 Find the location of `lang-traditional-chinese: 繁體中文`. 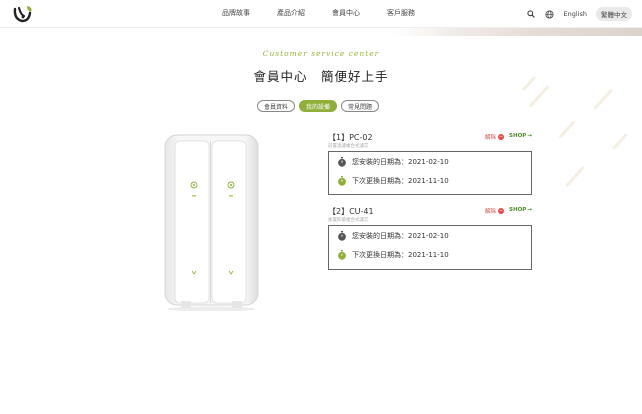

lang-traditional-chinese: 繁體中文 is located at coordinates (614, 14).